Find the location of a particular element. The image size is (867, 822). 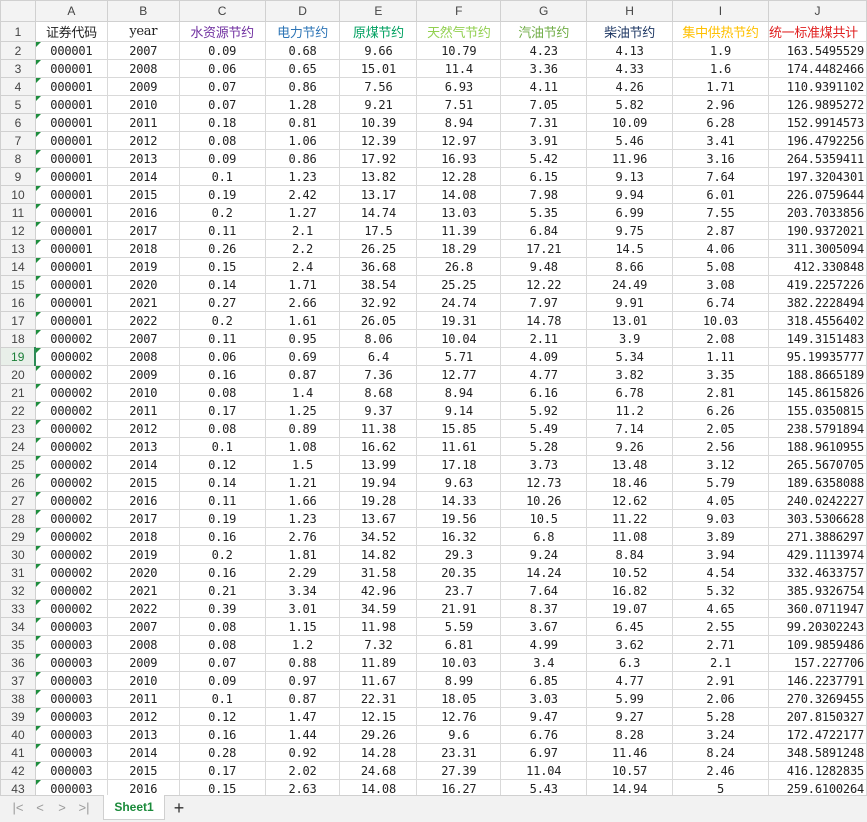

row-header: 43 is located at coordinates (18, 787).